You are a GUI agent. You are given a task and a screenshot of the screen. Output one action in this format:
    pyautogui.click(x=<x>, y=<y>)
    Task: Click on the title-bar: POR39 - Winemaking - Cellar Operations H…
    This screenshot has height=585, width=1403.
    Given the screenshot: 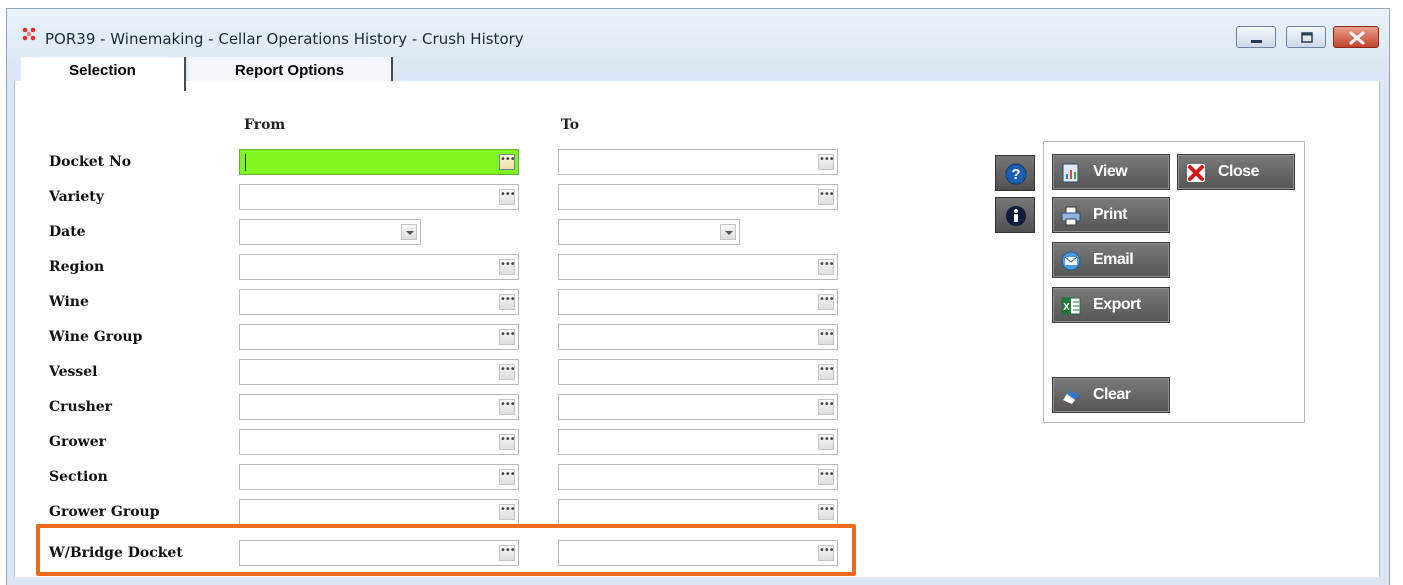 What is the action you would take?
    pyautogui.click(x=698, y=33)
    